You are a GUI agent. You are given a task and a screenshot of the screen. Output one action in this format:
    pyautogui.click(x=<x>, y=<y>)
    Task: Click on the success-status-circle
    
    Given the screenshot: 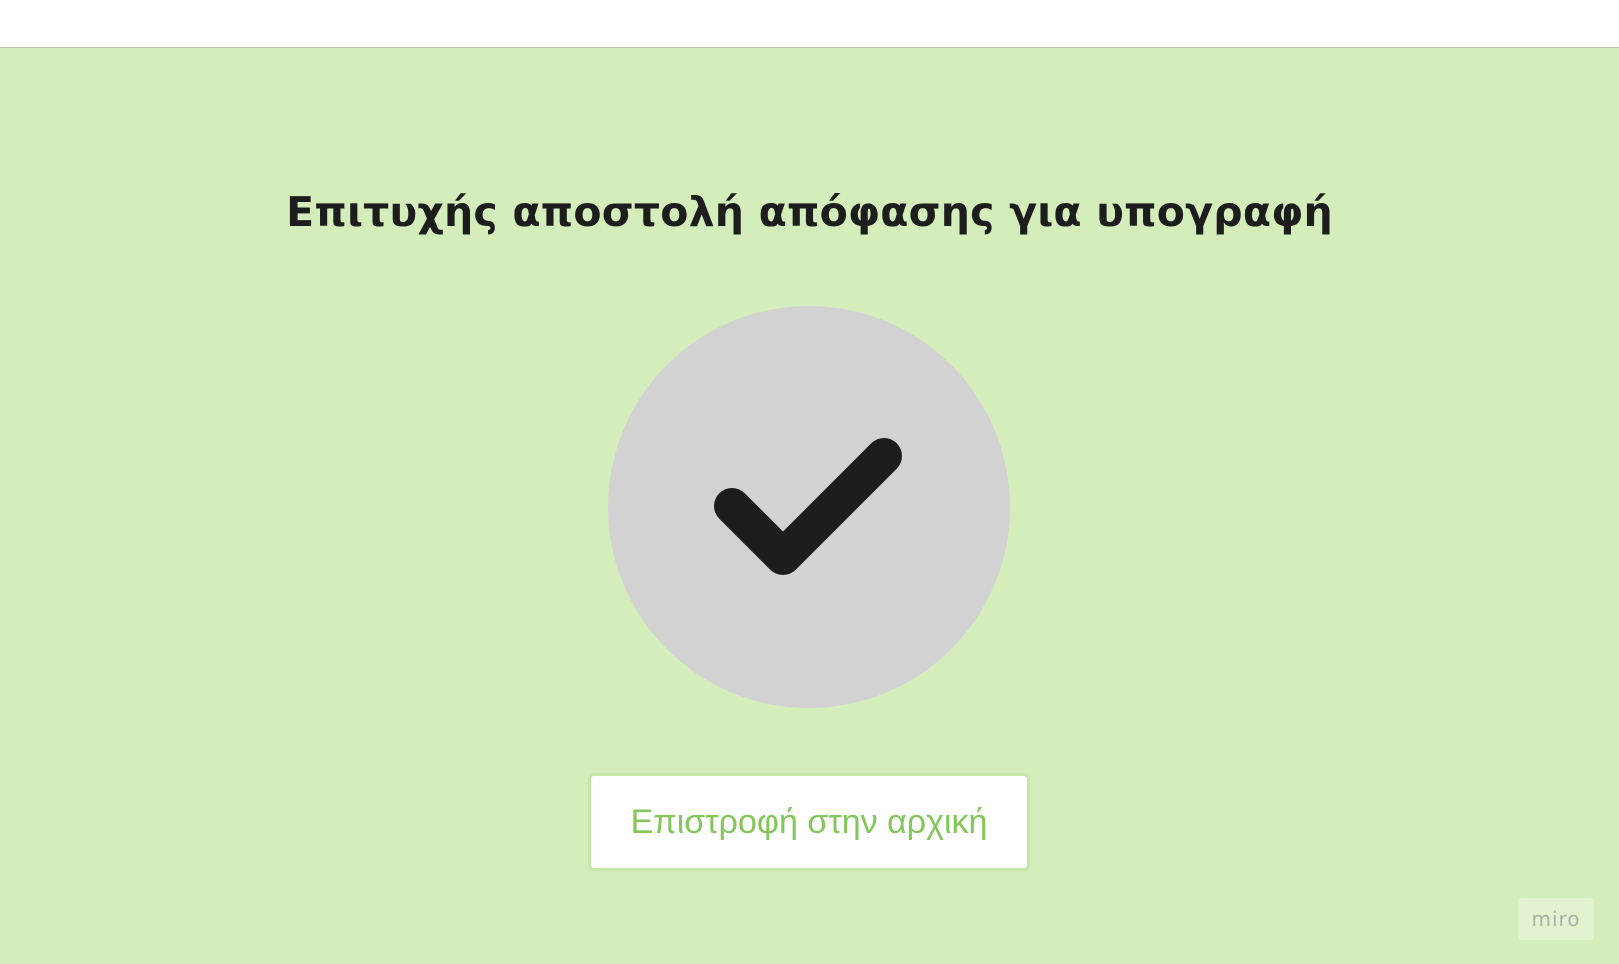 What is the action you would take?
    pyautogui.click(x=809, y=507)
    